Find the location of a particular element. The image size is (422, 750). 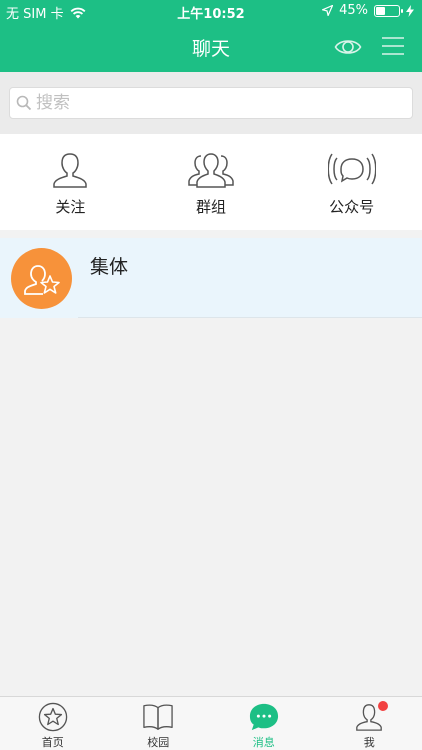

broadcast-icon is located at coordinates (351, 169).